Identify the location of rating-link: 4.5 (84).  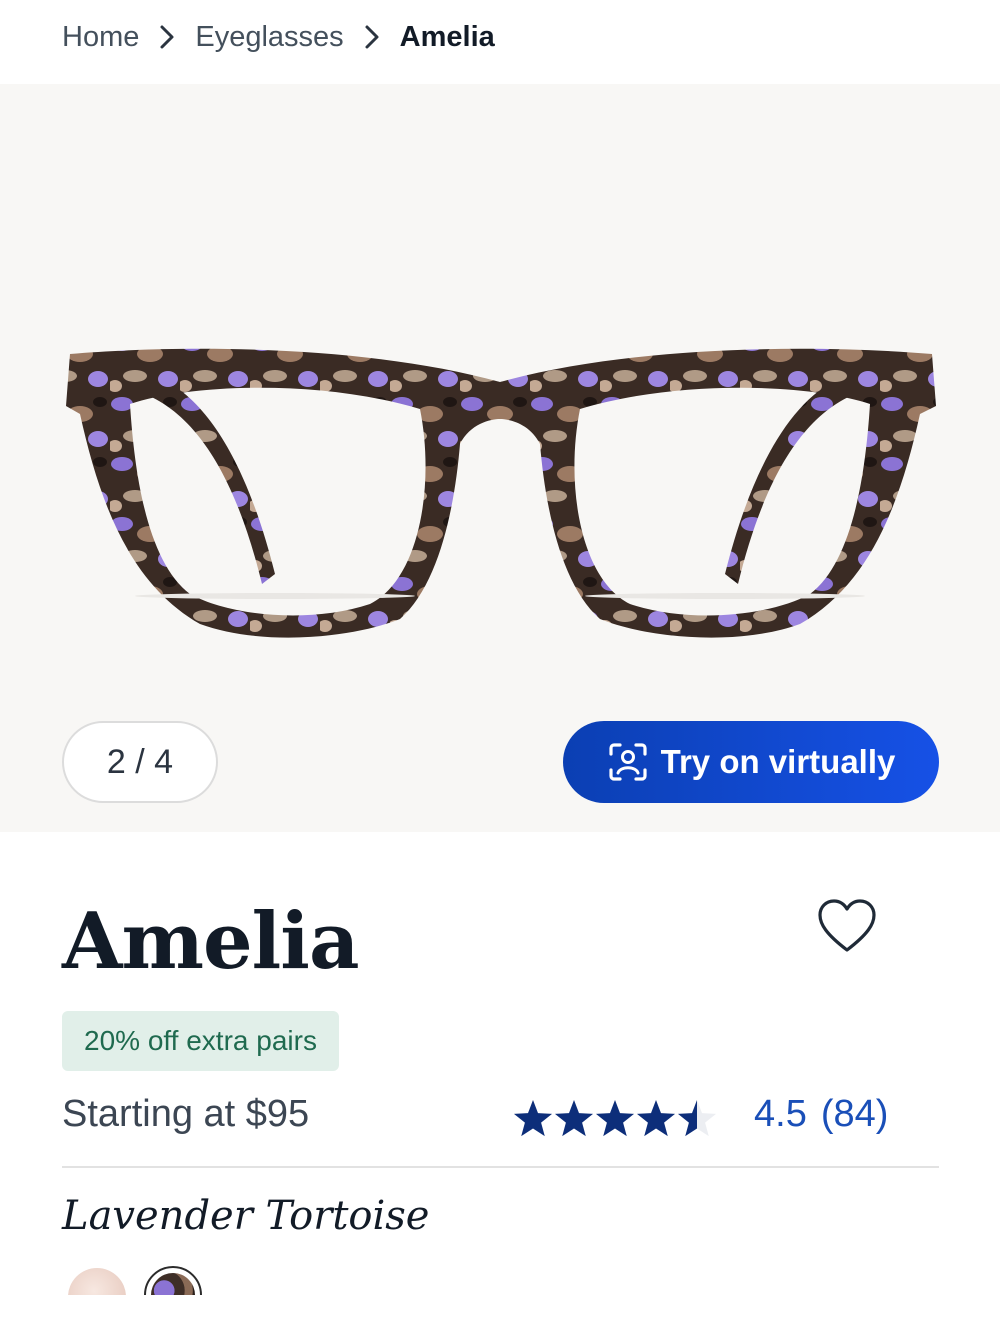
(821, 1114).